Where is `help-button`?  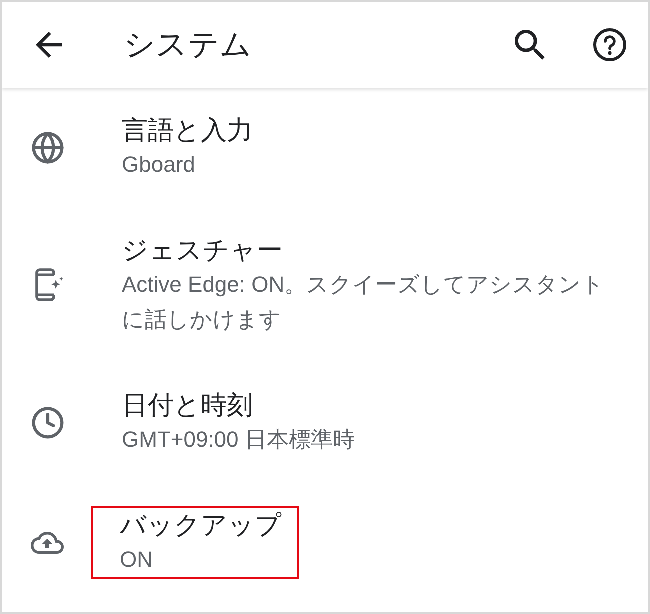 help-button is located at coordinates (610, 45).